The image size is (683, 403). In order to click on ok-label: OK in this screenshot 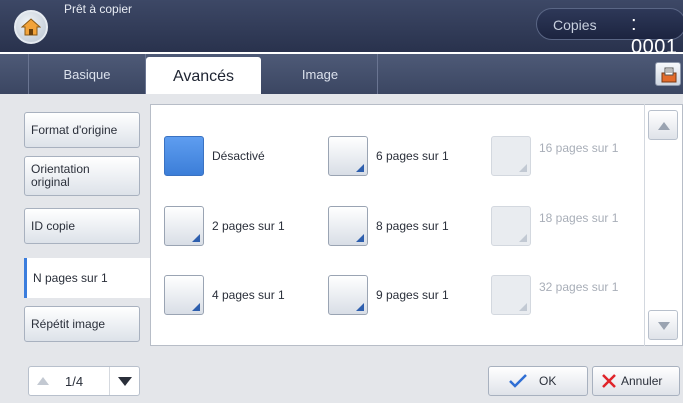, I will do `click(548, 381)`.